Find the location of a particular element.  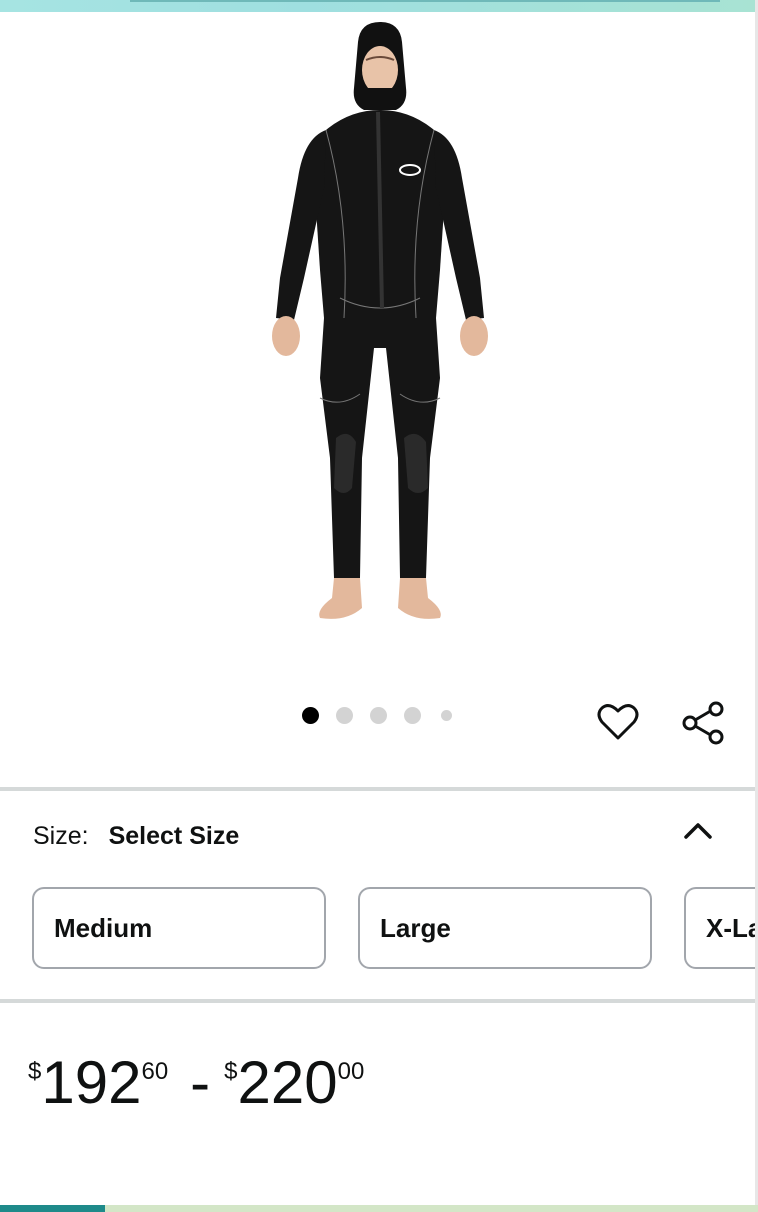

size-option-large: Large is located at coordinates (505, 928).